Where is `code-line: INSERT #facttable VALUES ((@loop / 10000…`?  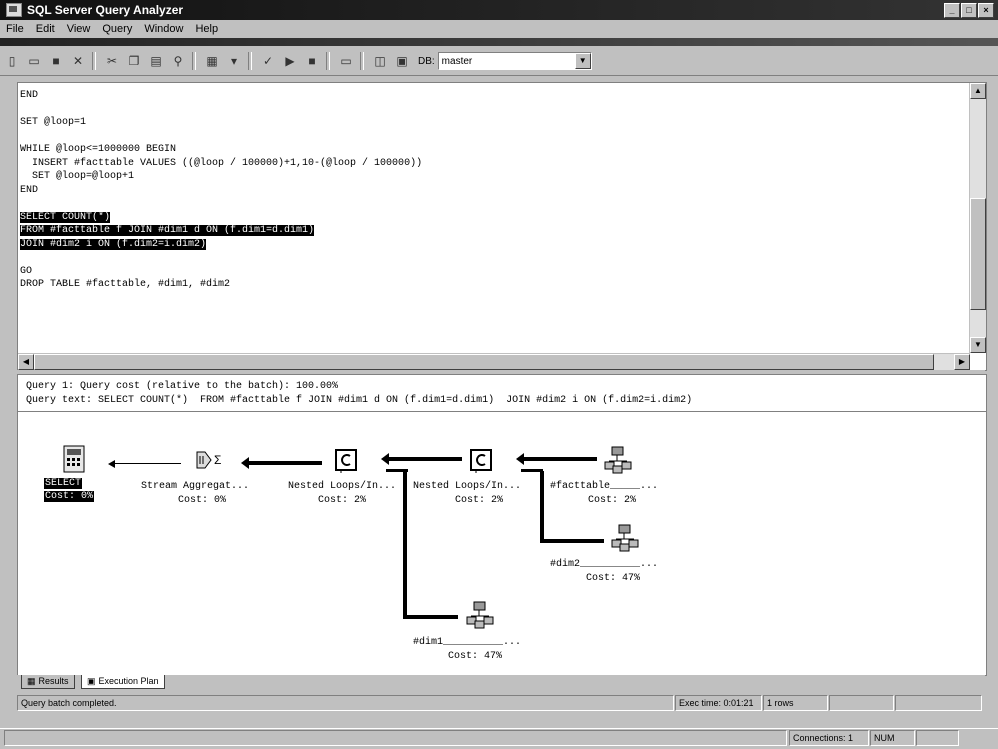
code-line: INSERT #facttable VALUES ((@loop / 10000… is located at coordinates (221, 164).